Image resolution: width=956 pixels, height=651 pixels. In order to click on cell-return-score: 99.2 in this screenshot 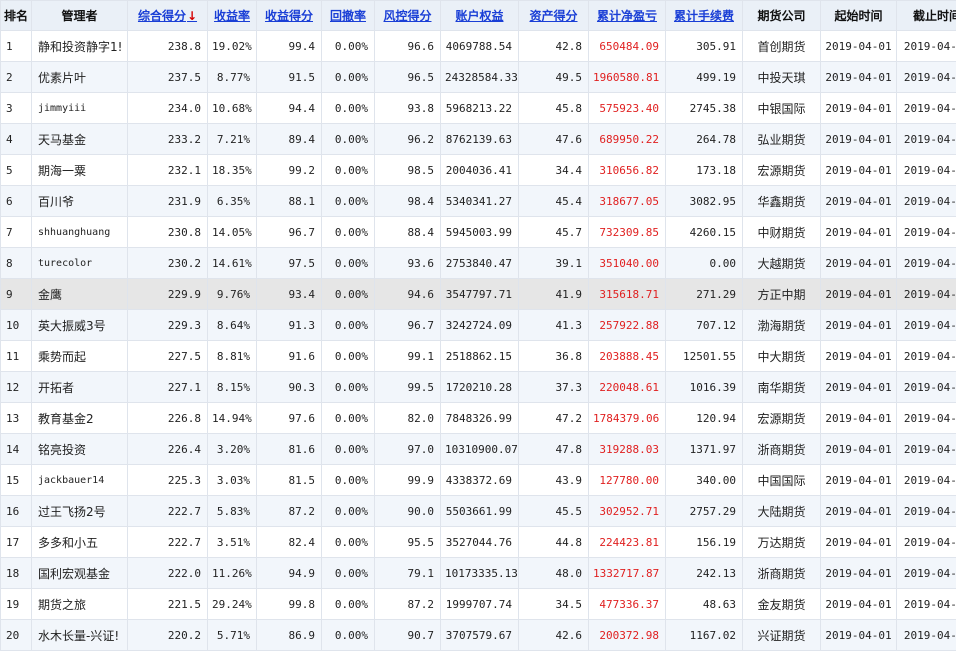, I will do `click(289, 170)`.